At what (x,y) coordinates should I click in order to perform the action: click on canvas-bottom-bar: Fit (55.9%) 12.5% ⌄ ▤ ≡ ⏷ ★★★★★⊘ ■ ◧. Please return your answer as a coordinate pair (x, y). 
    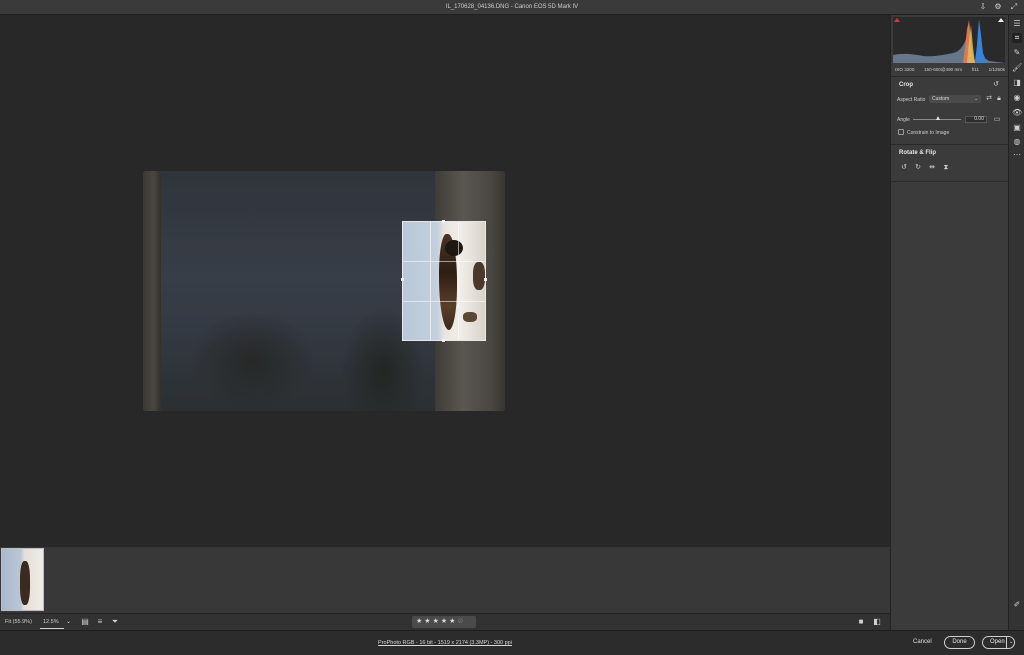
    Looking at the image, I should click on (445, 621).